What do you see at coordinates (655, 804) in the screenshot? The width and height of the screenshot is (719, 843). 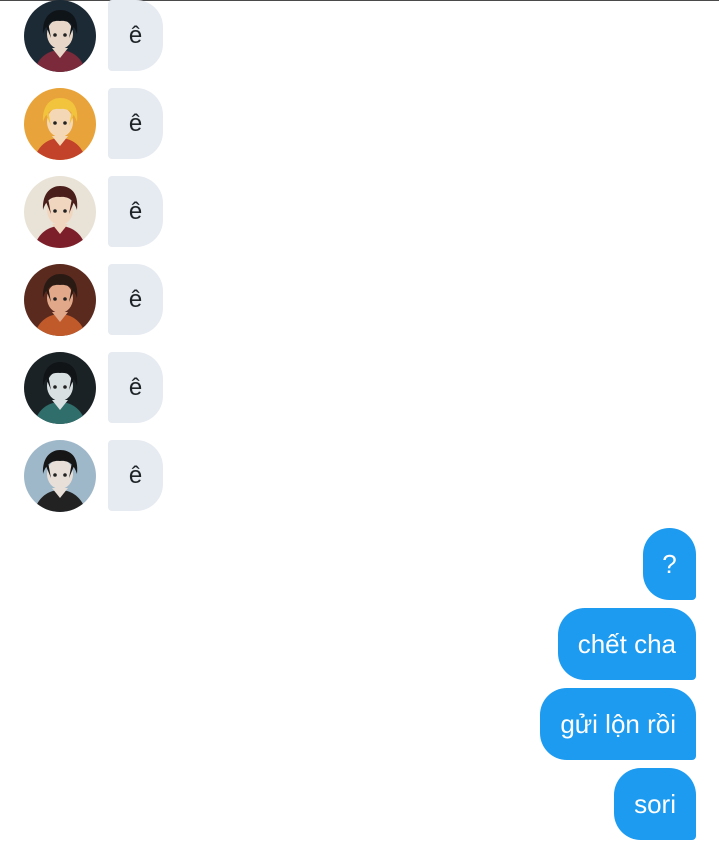 I see `message-bubble-outgoing: sori` at bounding box center [655, 804].